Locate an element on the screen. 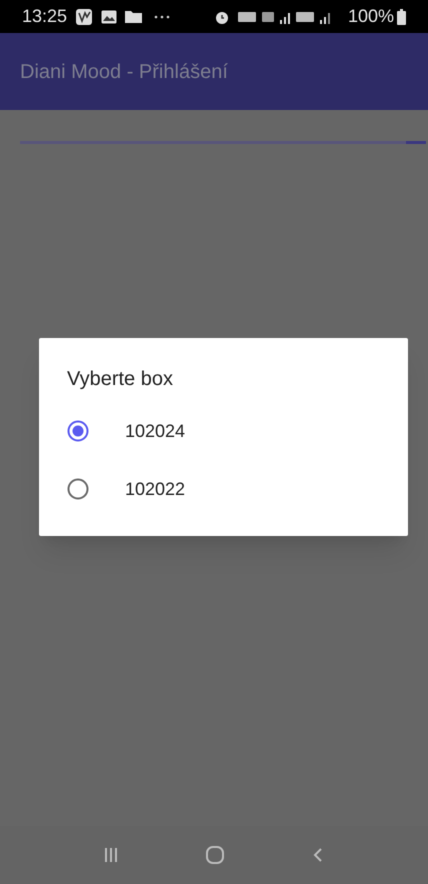 This screenshot has width=428, height=884. radio-option: 102024 is located at coordinates (223, 431).